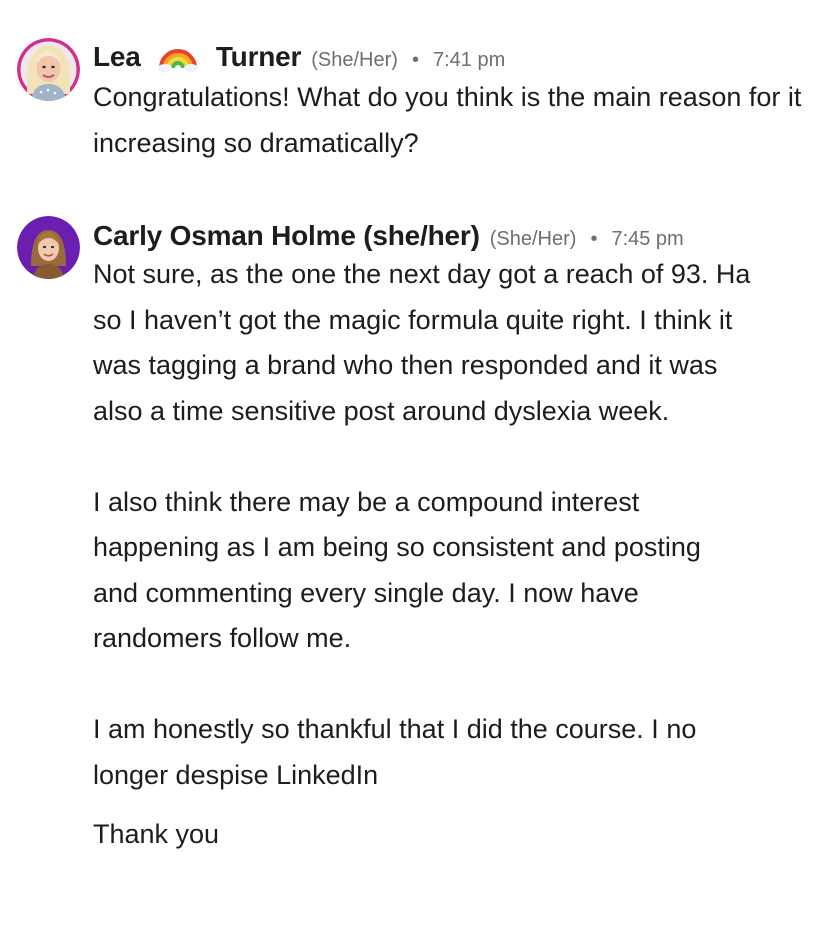 The height and width of the screenshot is (925, 827). Describe the element at coordinates (178, 55) in the screenshot. I see `rainbow-icon` at that location.